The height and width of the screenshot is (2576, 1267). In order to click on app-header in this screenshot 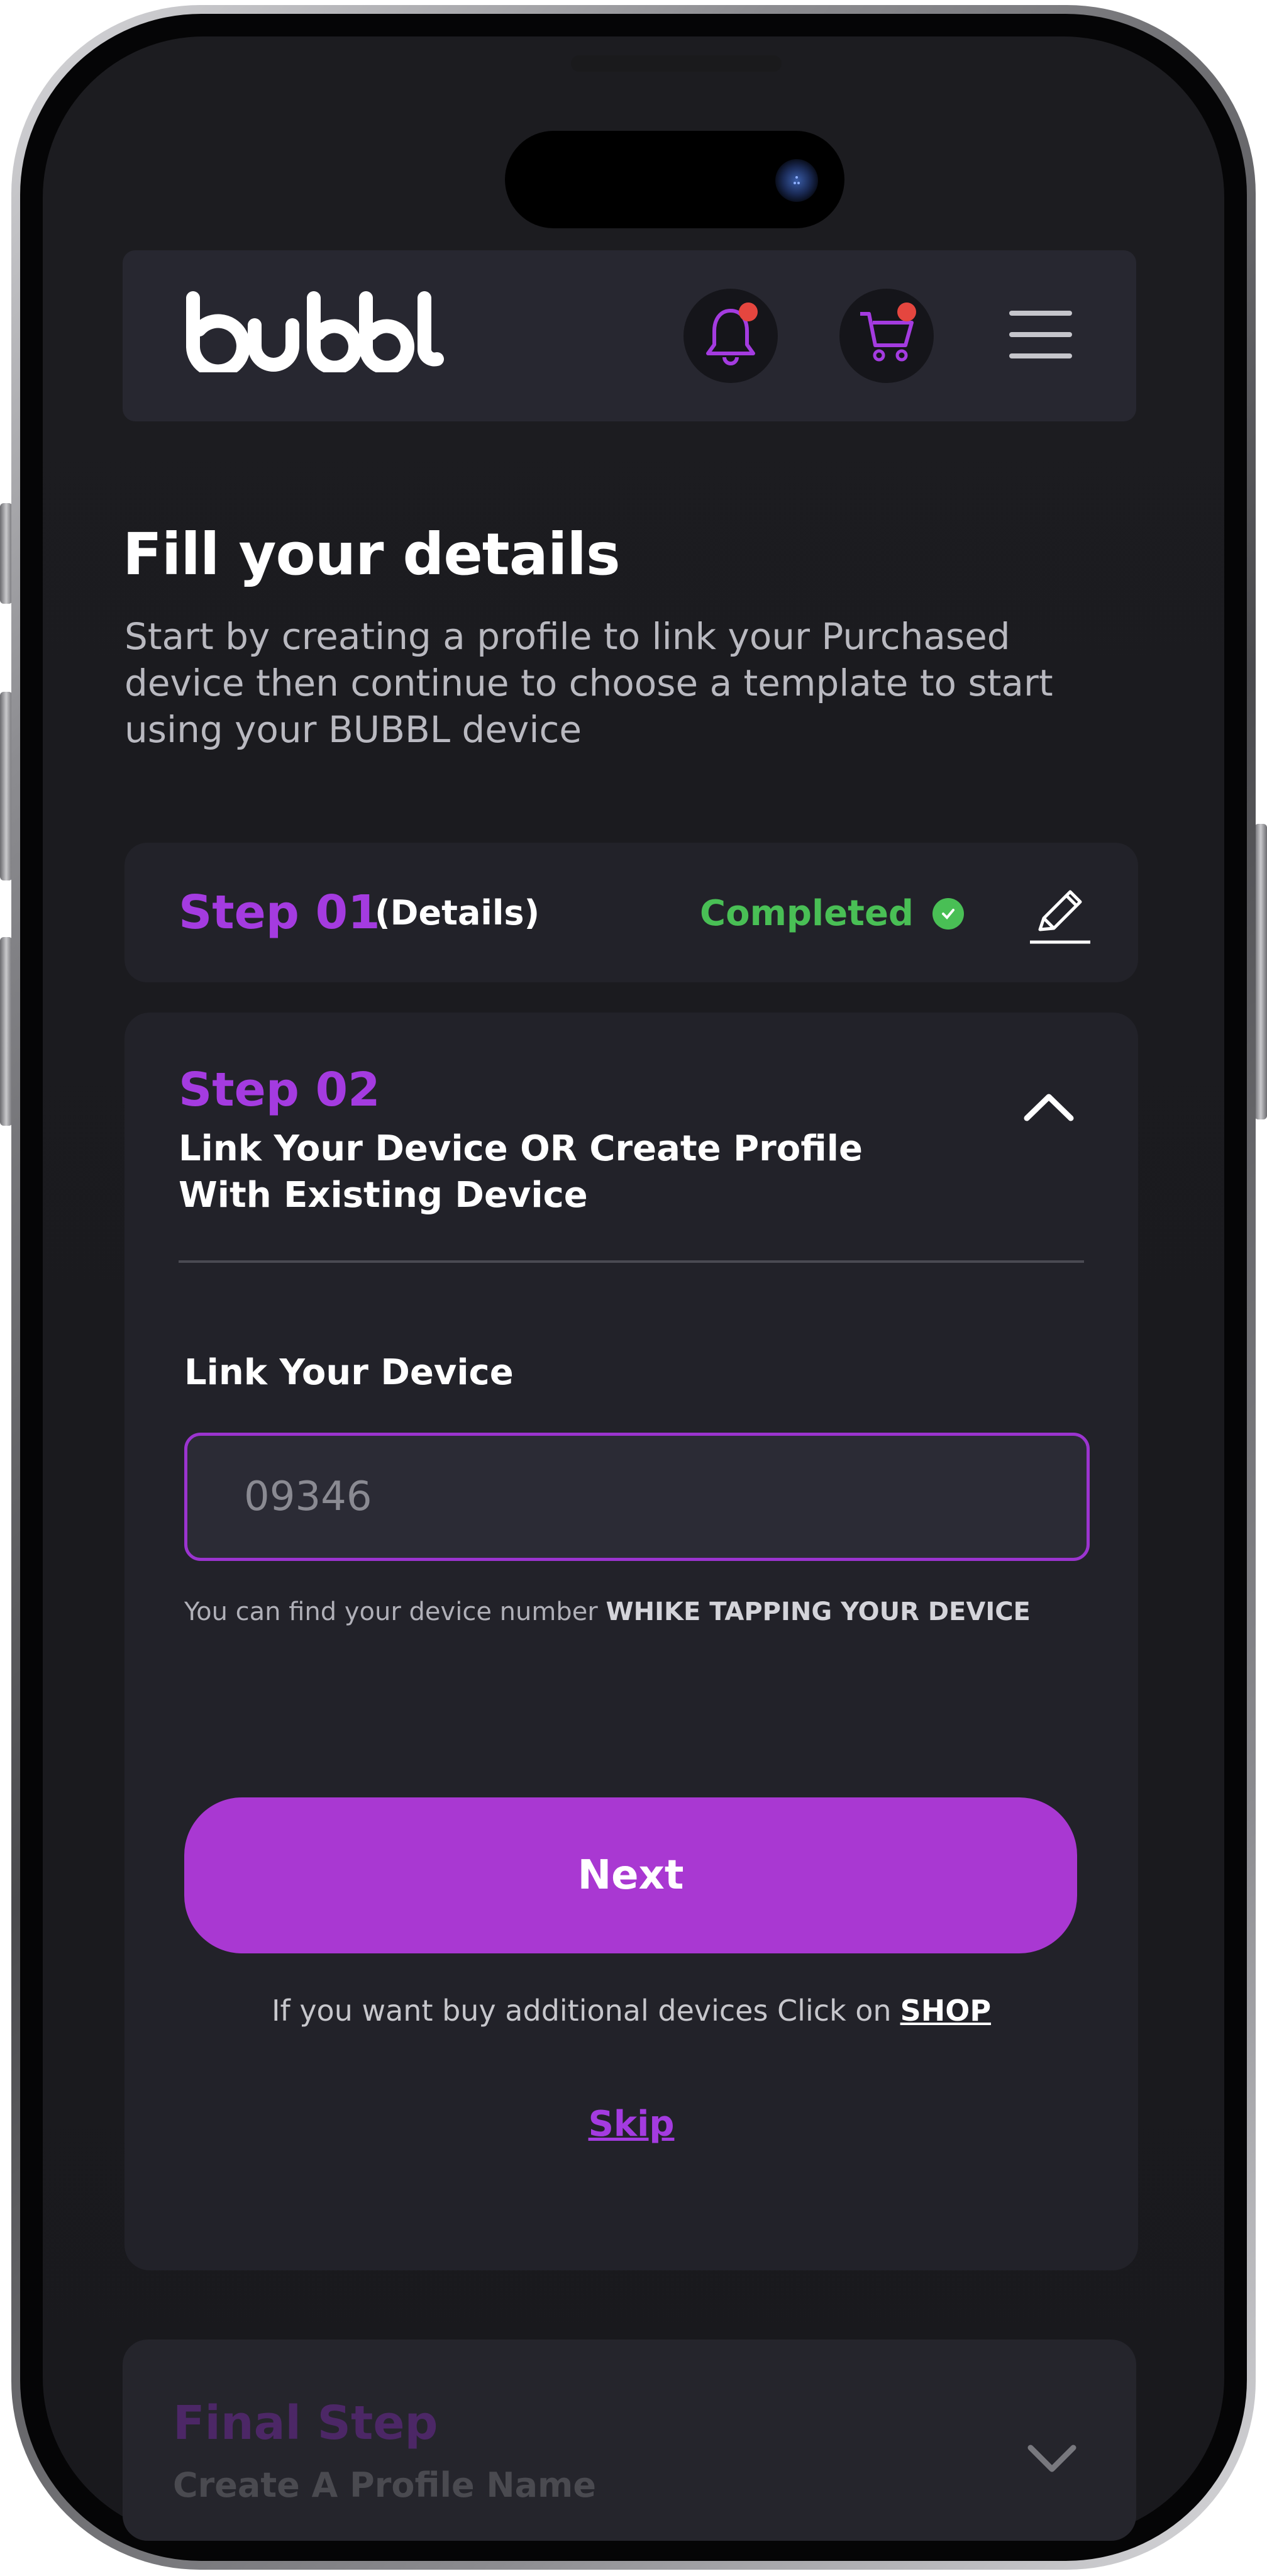, I will do `click(629, 335)`.